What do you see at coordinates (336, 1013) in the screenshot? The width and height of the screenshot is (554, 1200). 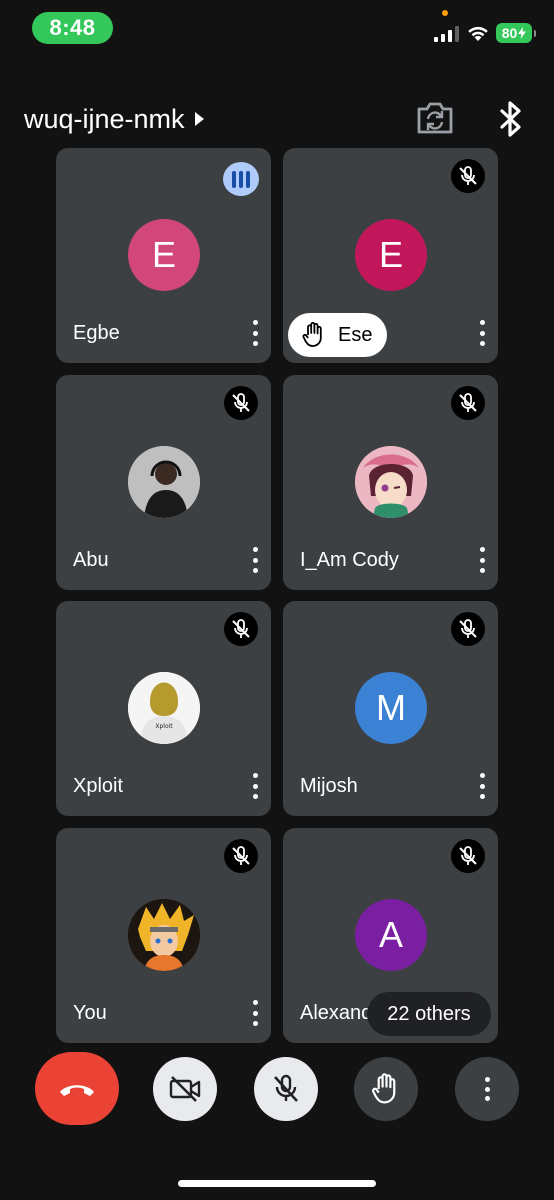 I see `participant-name: Alexand` at bounding box center [336, 1013].